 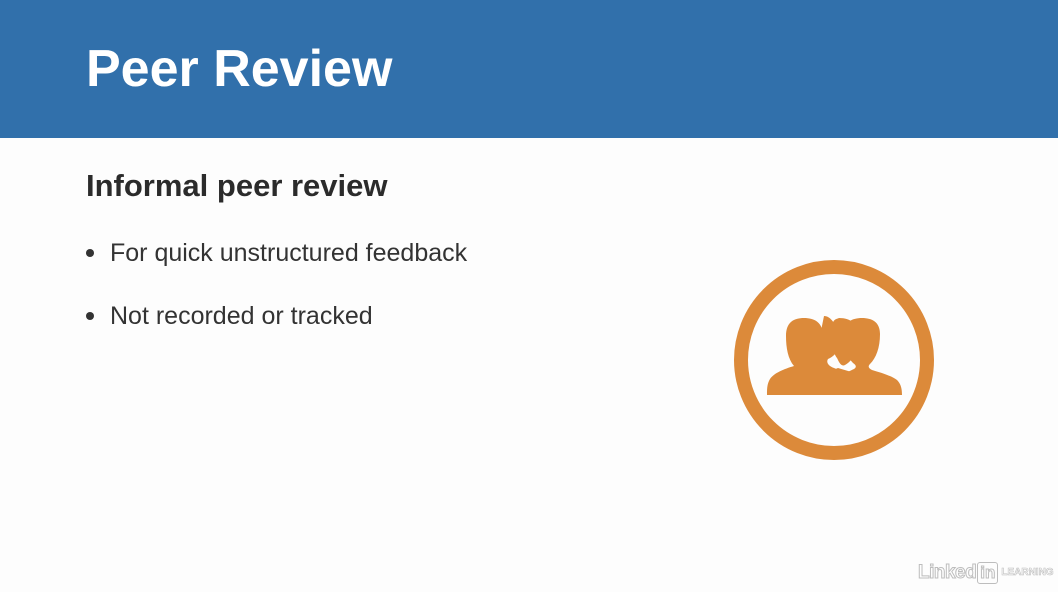 I want to click on logo-word: Linked, so click(x=947, y=573).